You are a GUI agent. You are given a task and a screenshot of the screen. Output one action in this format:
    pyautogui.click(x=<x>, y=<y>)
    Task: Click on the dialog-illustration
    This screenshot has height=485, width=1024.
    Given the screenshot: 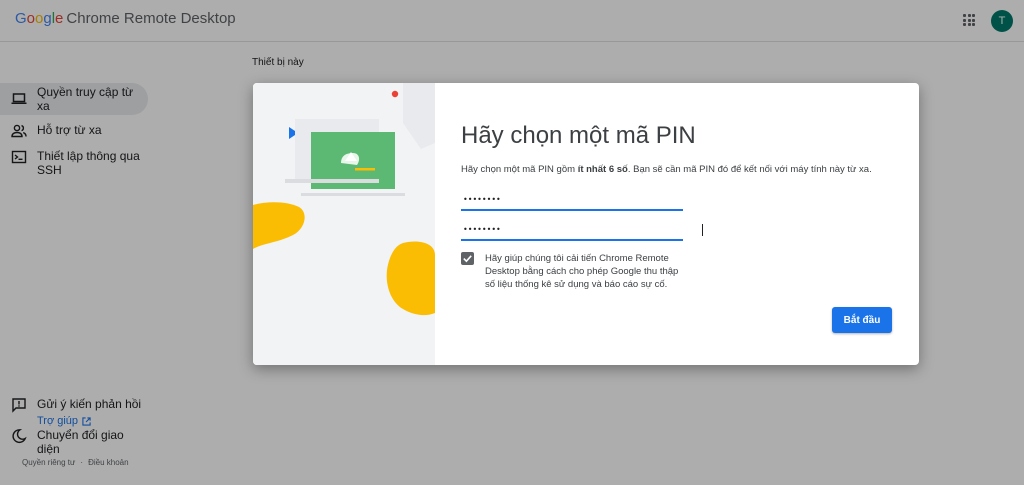 What is the action you would take?
    pyautogui.click(x=344, y=224)
    